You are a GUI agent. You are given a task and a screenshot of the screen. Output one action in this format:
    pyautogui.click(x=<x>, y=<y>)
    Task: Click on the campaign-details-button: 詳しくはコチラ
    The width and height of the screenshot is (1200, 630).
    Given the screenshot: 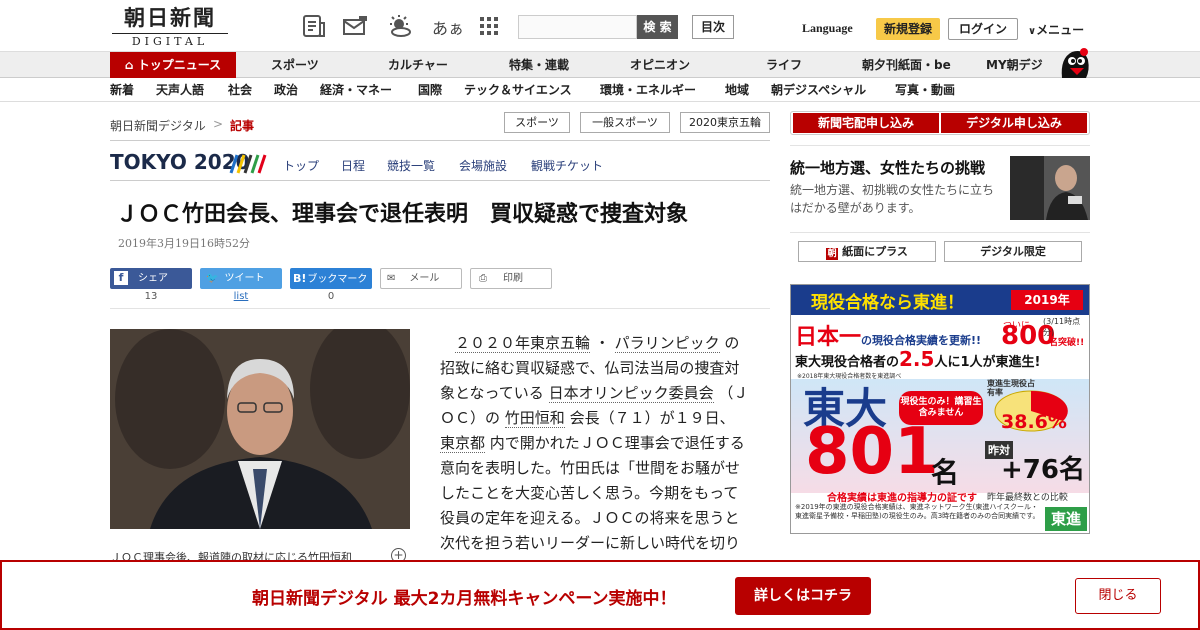 What is the action you would take?
    pyautogui.click(x=803, y=596)
    